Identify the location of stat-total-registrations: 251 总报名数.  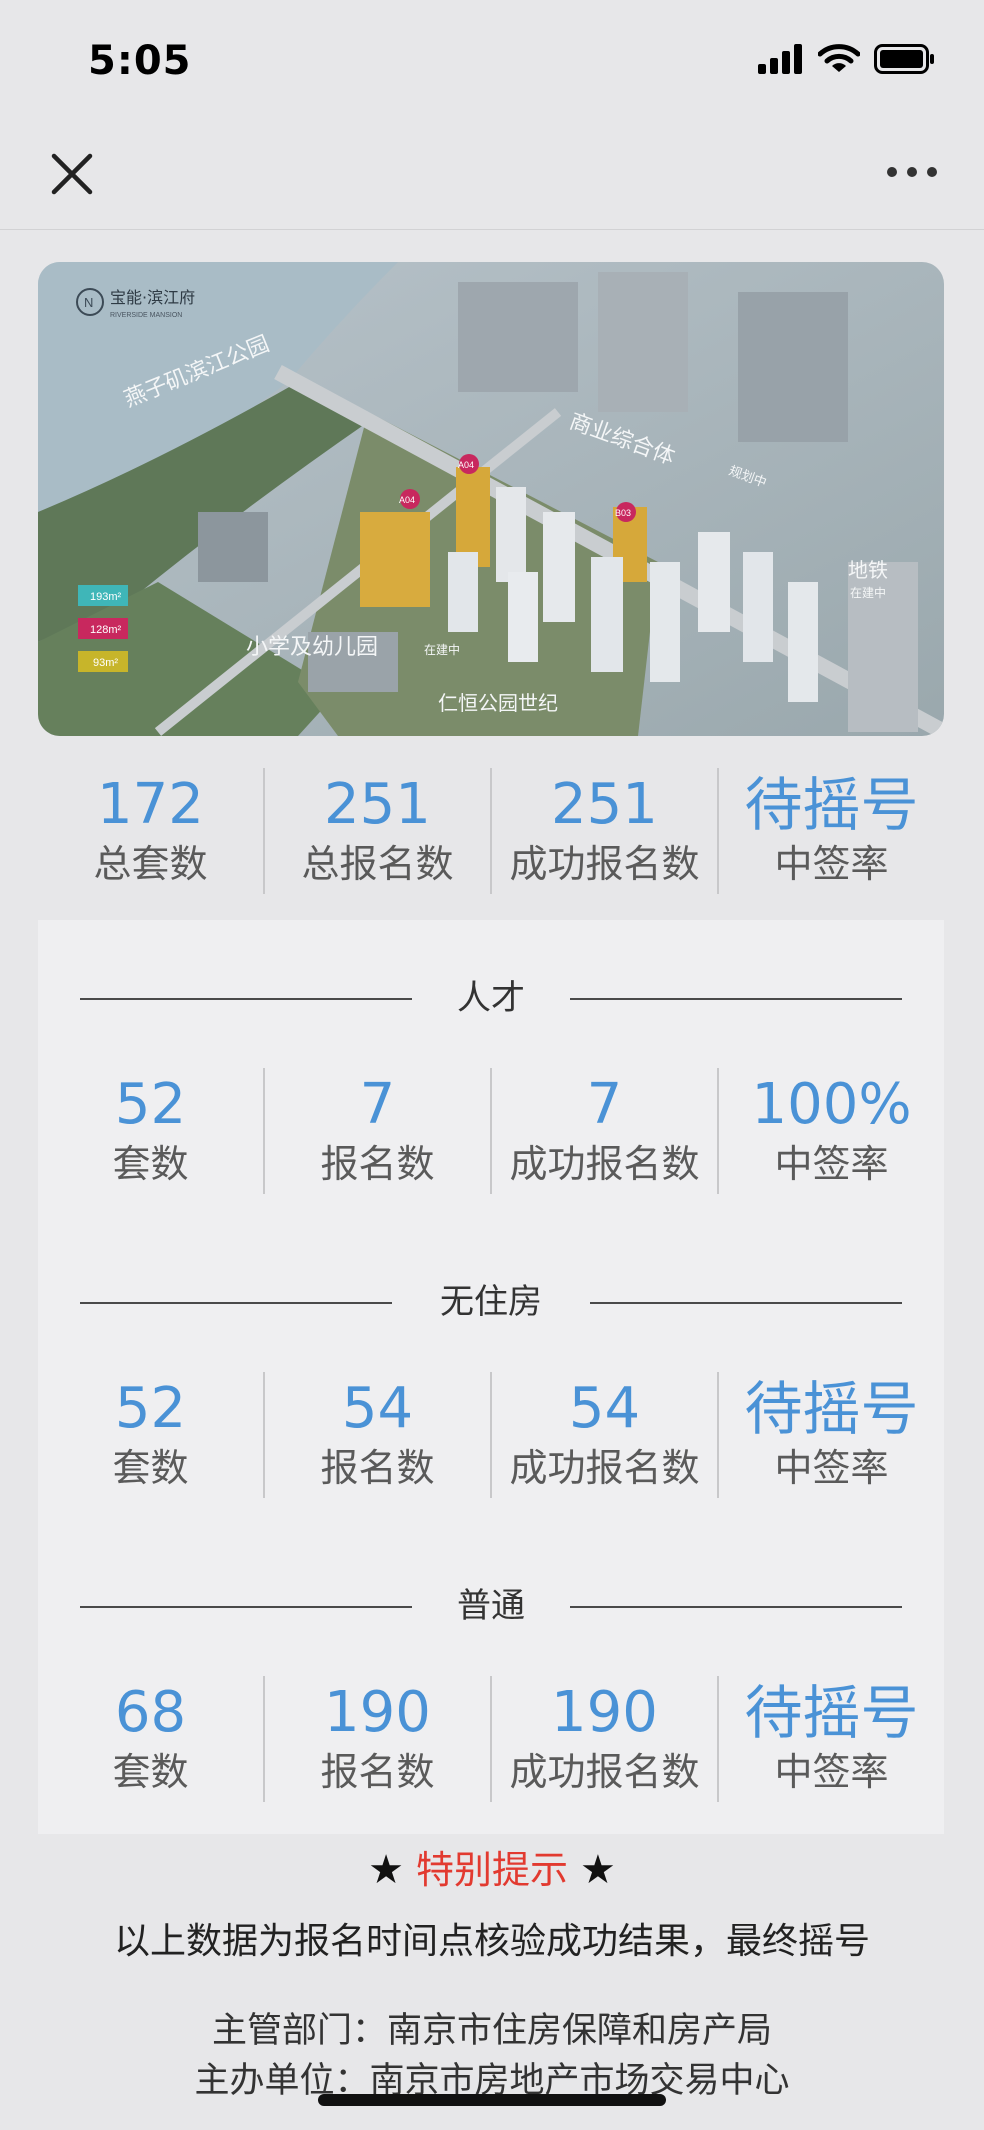
(376, 831).